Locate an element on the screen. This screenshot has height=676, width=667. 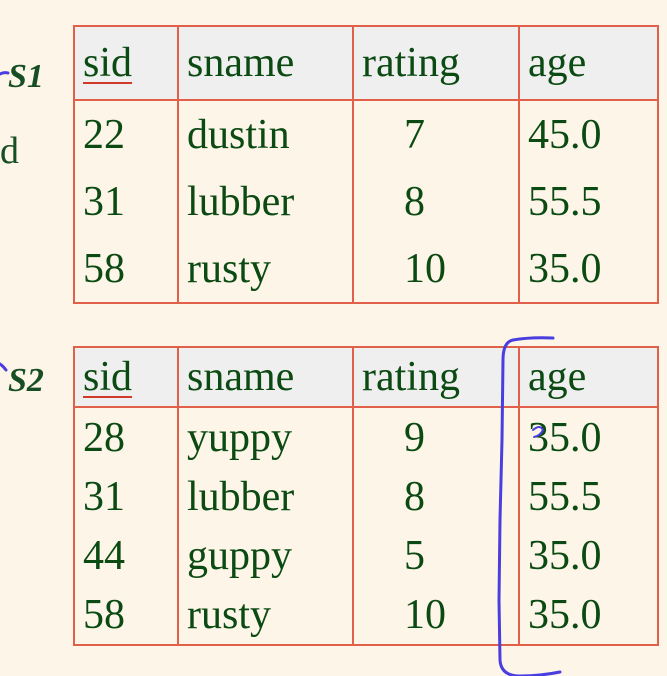
relation-label-s1: S1 is located at coordinates (26, 76).